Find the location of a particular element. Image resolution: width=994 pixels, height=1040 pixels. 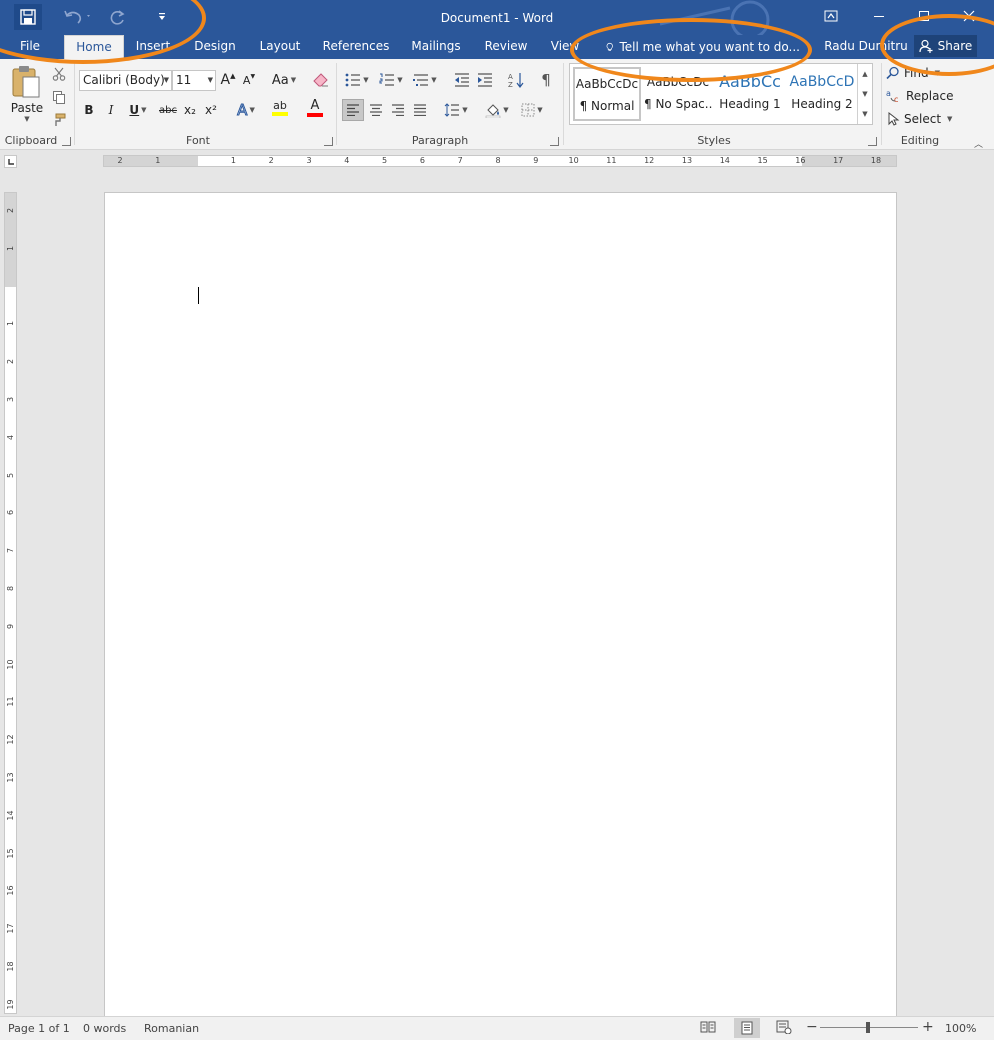

font-size-box: 11 ▼ is located at coordinates (194, 80).